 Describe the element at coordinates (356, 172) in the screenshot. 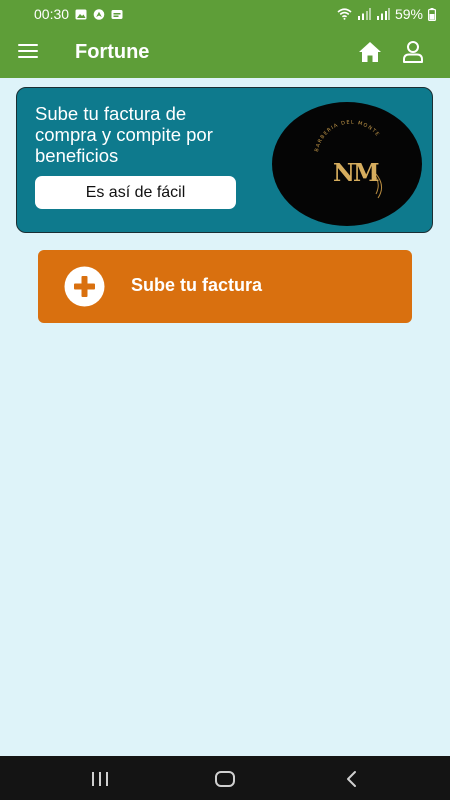

I see `logo-initials: NM` at that location.